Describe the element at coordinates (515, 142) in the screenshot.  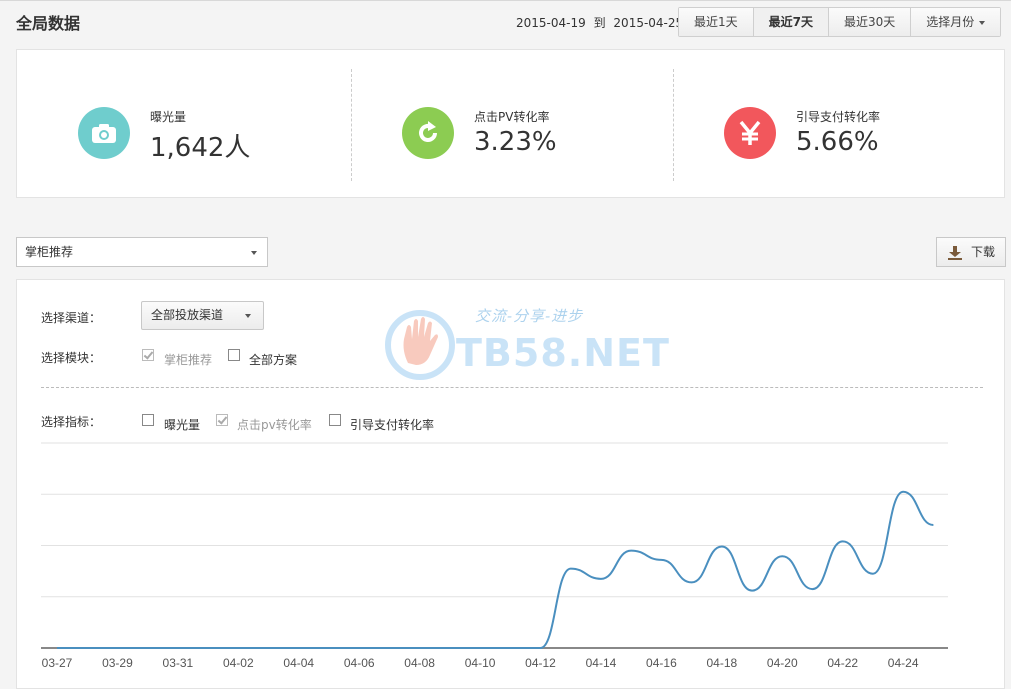
I see `kpi-value: 3.23%` at that location.